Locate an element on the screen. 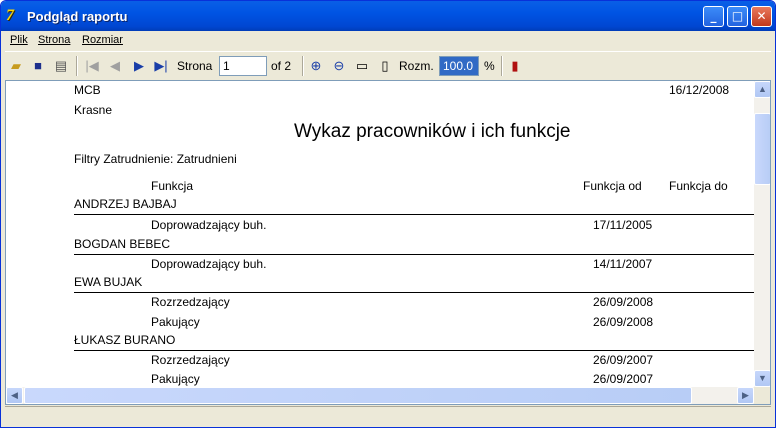  menu-rozmiar: Rozmiar is located at coordinates (102, 40).